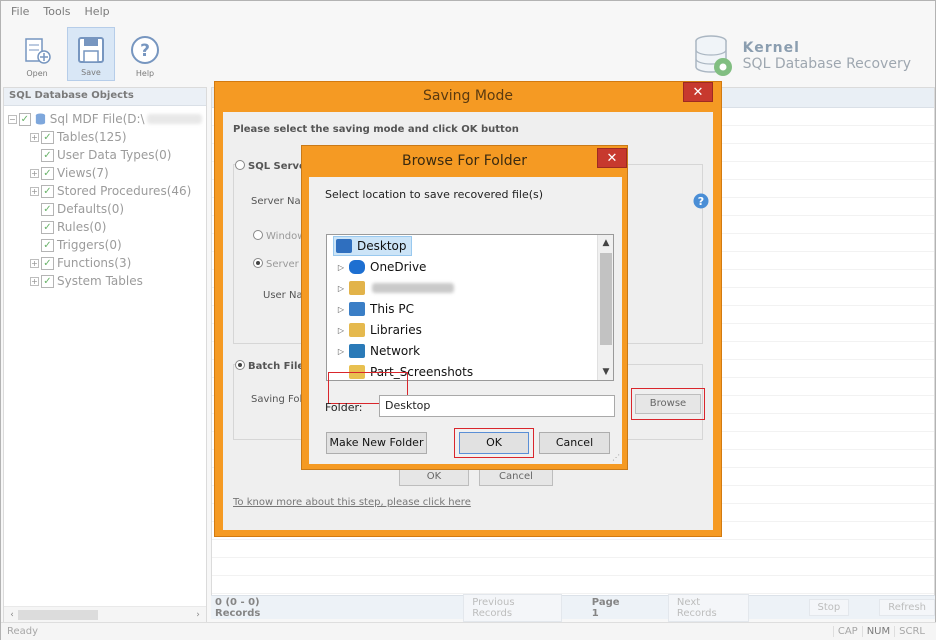 The height and width of the screenshot is (640, 936). Describe the element at coordinates (616, 457) in the screenshot. I see `resize-grip-icon: ⋰` at that location.